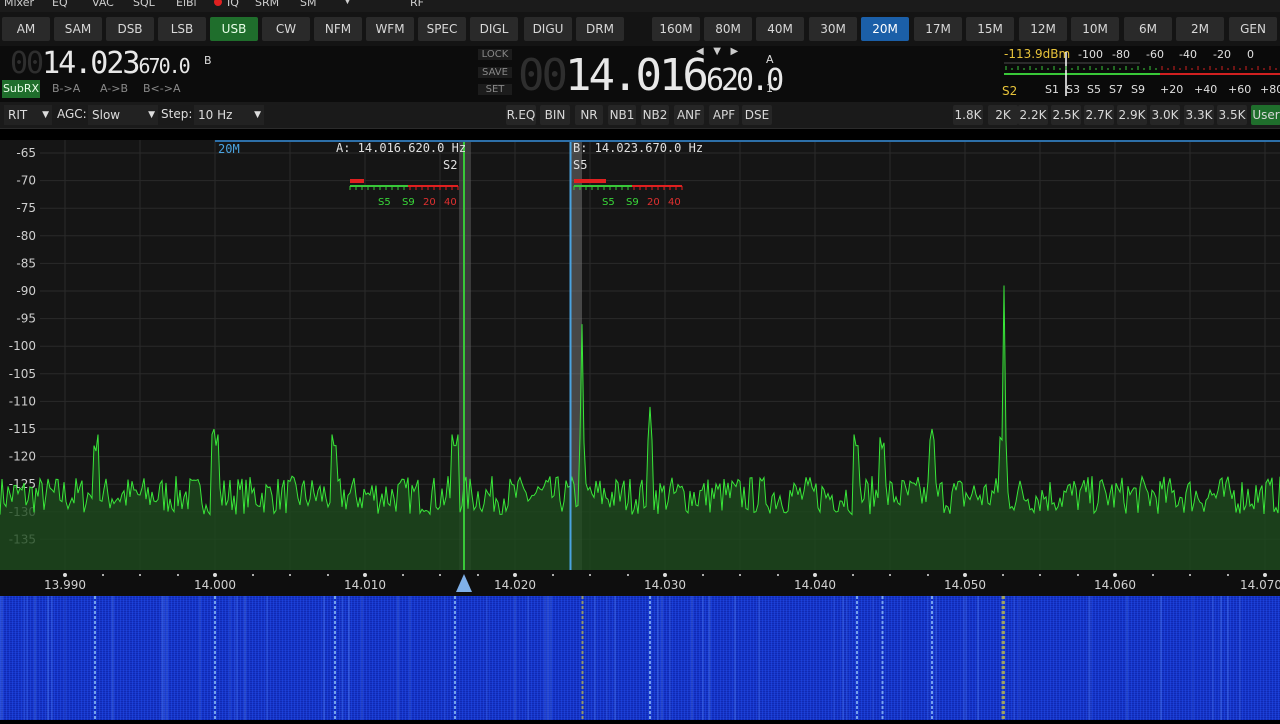  I want to click on subrx-button: SubRX, so click(21, 89).